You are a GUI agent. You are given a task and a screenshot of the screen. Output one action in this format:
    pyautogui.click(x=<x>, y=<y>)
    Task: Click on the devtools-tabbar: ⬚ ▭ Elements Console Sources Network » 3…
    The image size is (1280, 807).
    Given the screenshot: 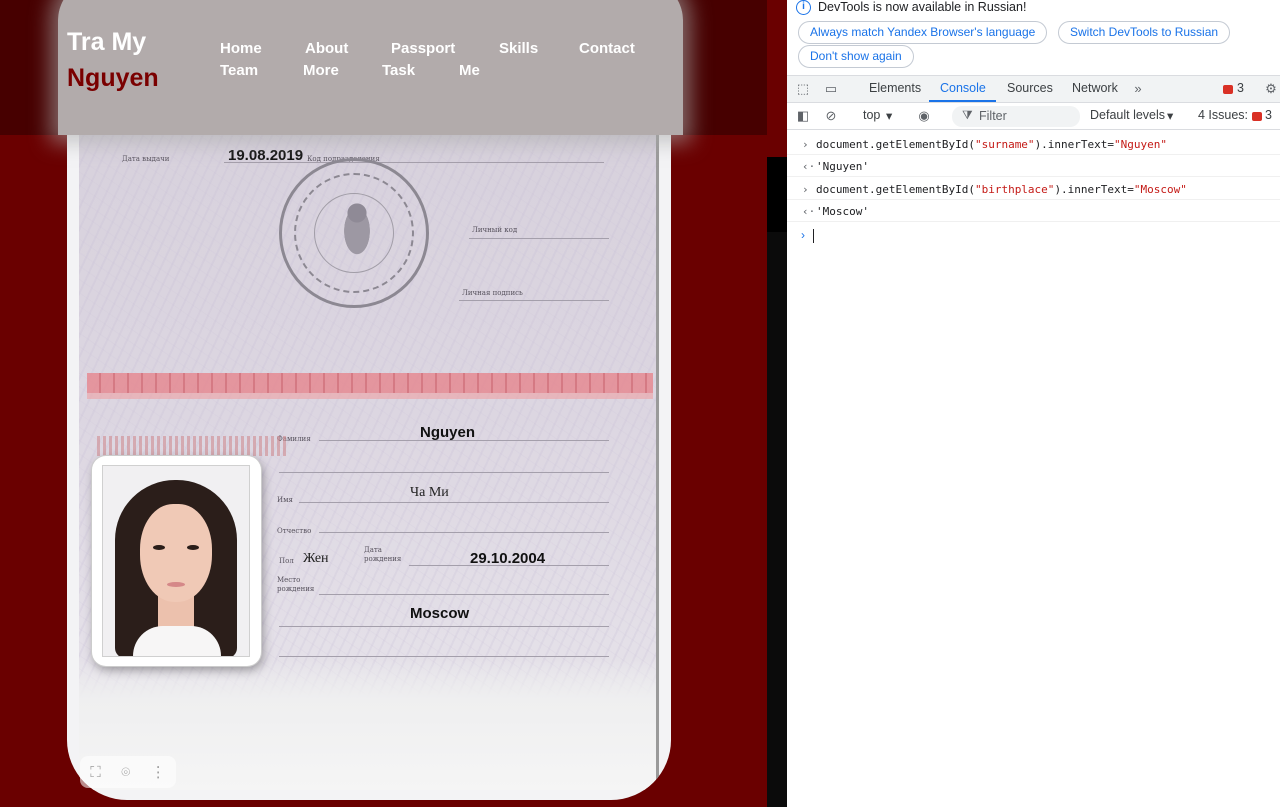 What is the action you would take?
    pyautogui.click(x=1033, y=89)
    